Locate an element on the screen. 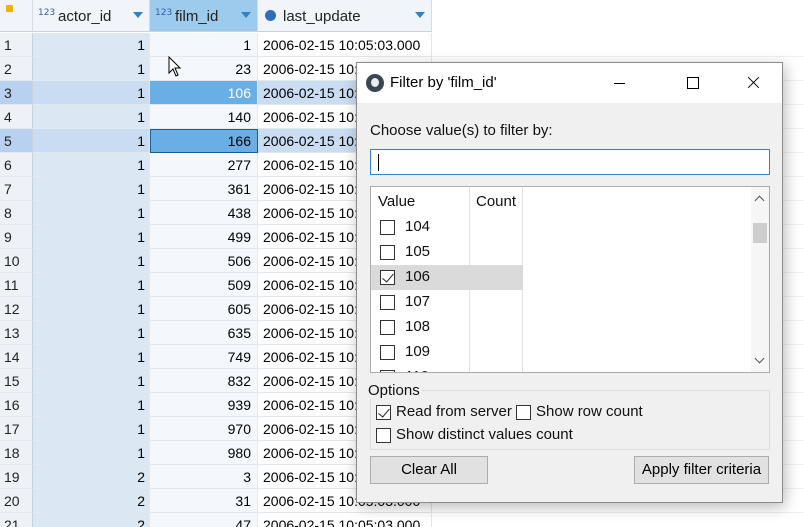  row-number: 13 is located at coordinates (16, 333).